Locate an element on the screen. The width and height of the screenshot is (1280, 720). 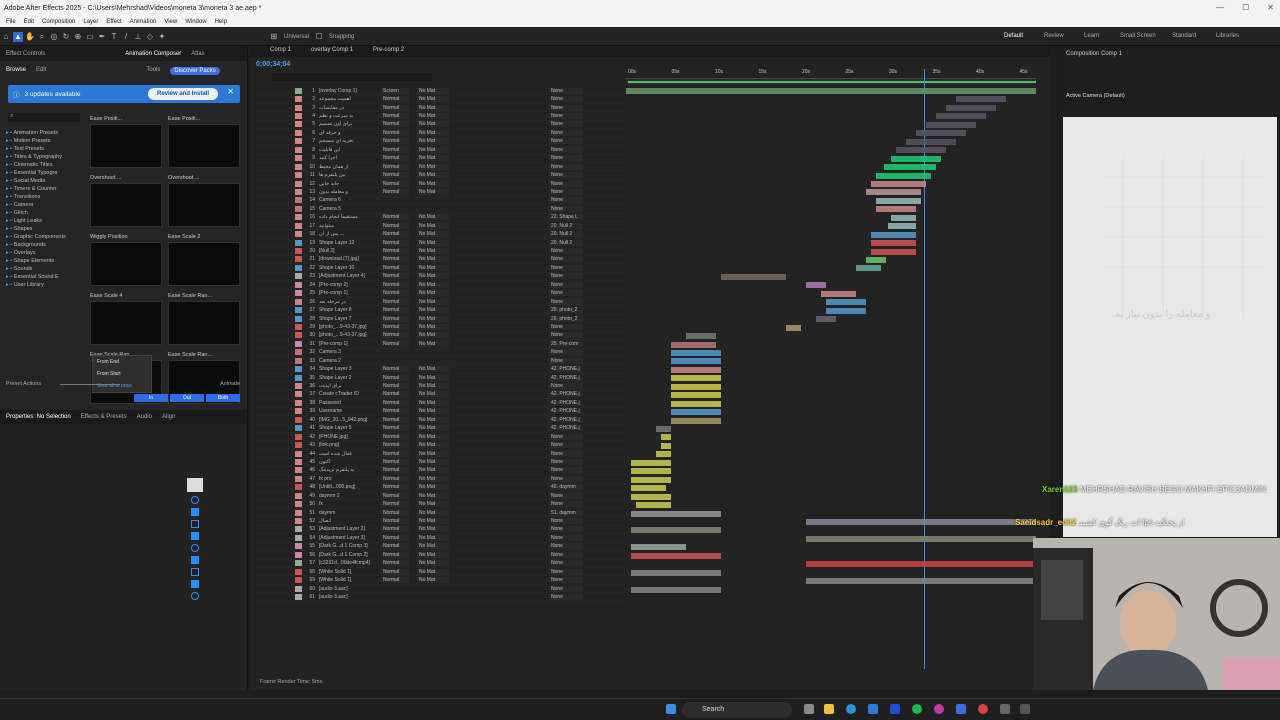
layer-row: 54 [Adjustment Layer 3] Normal No Mat None is located at coordinates (438, 538).